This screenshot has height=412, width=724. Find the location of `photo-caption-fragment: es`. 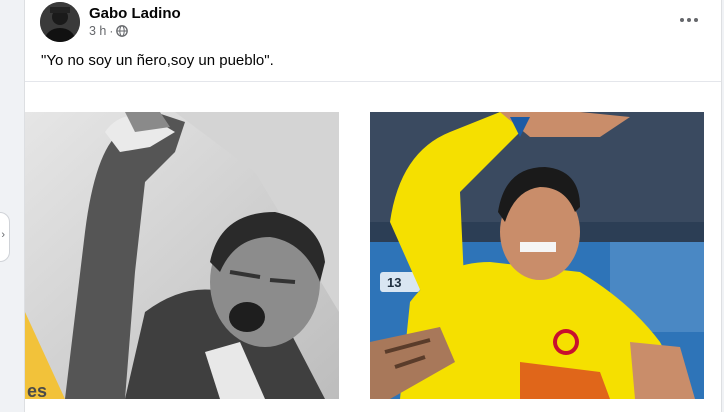

photo-caption-fragment: es is located at coordinates (37, 390).